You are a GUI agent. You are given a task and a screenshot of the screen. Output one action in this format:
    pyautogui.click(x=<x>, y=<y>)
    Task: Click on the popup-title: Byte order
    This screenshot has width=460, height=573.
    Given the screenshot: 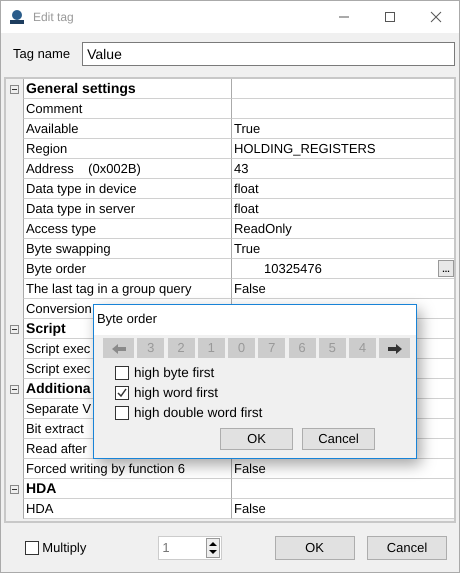 What is the action you would take?
    pyautogui.click(x=255, y=320)
    